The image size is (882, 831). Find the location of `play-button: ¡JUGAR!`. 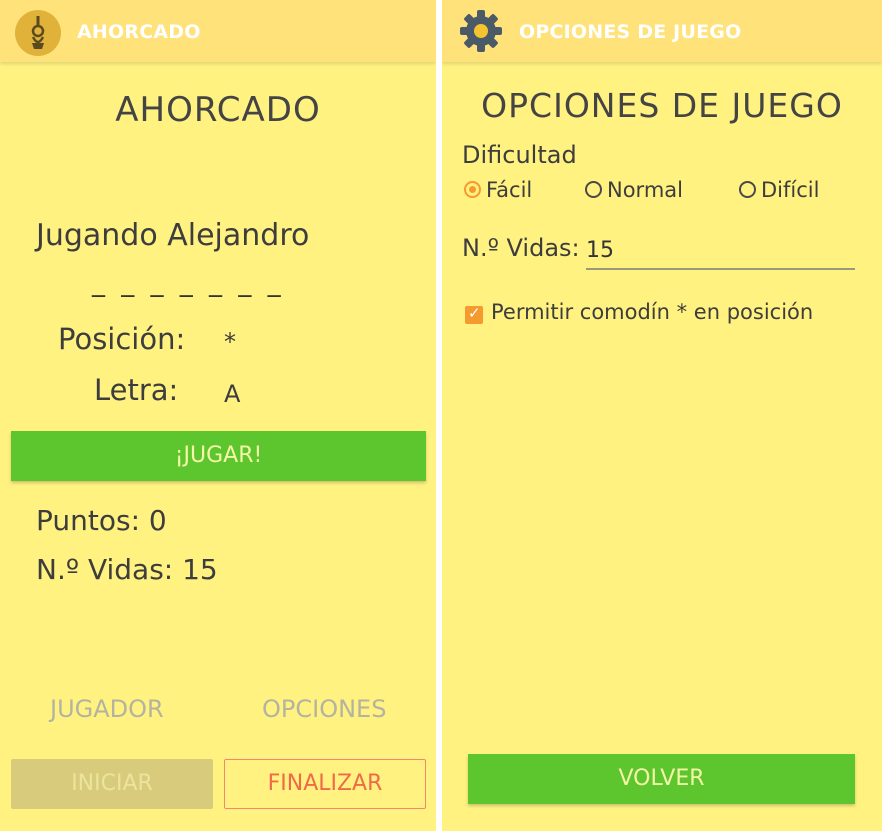

play-button: ¡JUGAR! is located at coordinates (218, 456).